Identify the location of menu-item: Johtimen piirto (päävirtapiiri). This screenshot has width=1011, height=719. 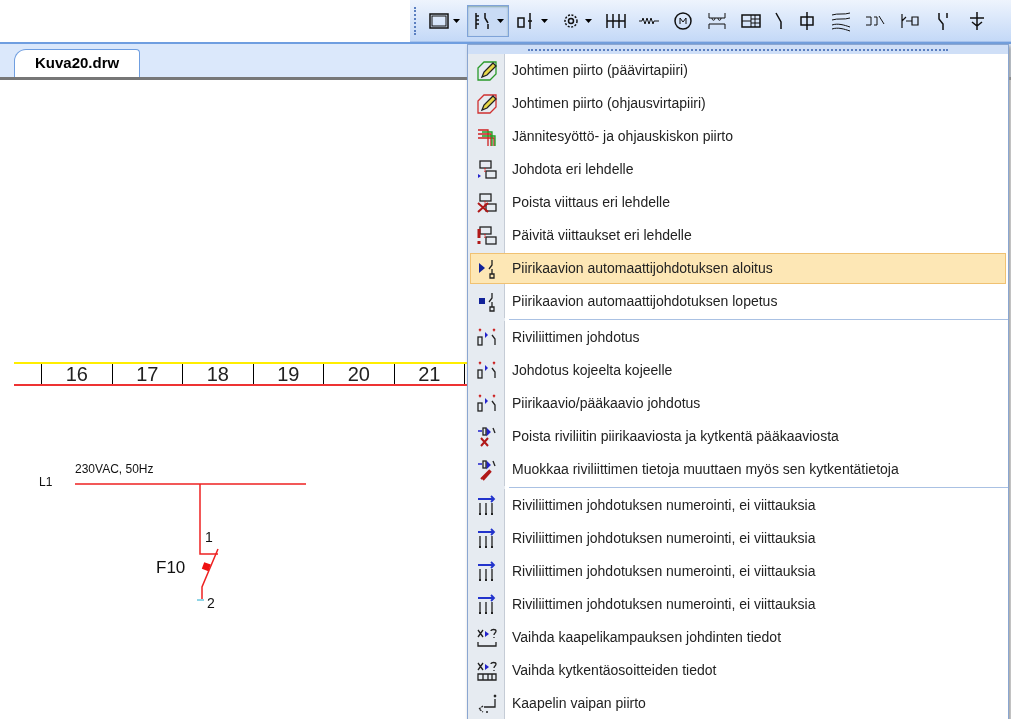
(738, 70).